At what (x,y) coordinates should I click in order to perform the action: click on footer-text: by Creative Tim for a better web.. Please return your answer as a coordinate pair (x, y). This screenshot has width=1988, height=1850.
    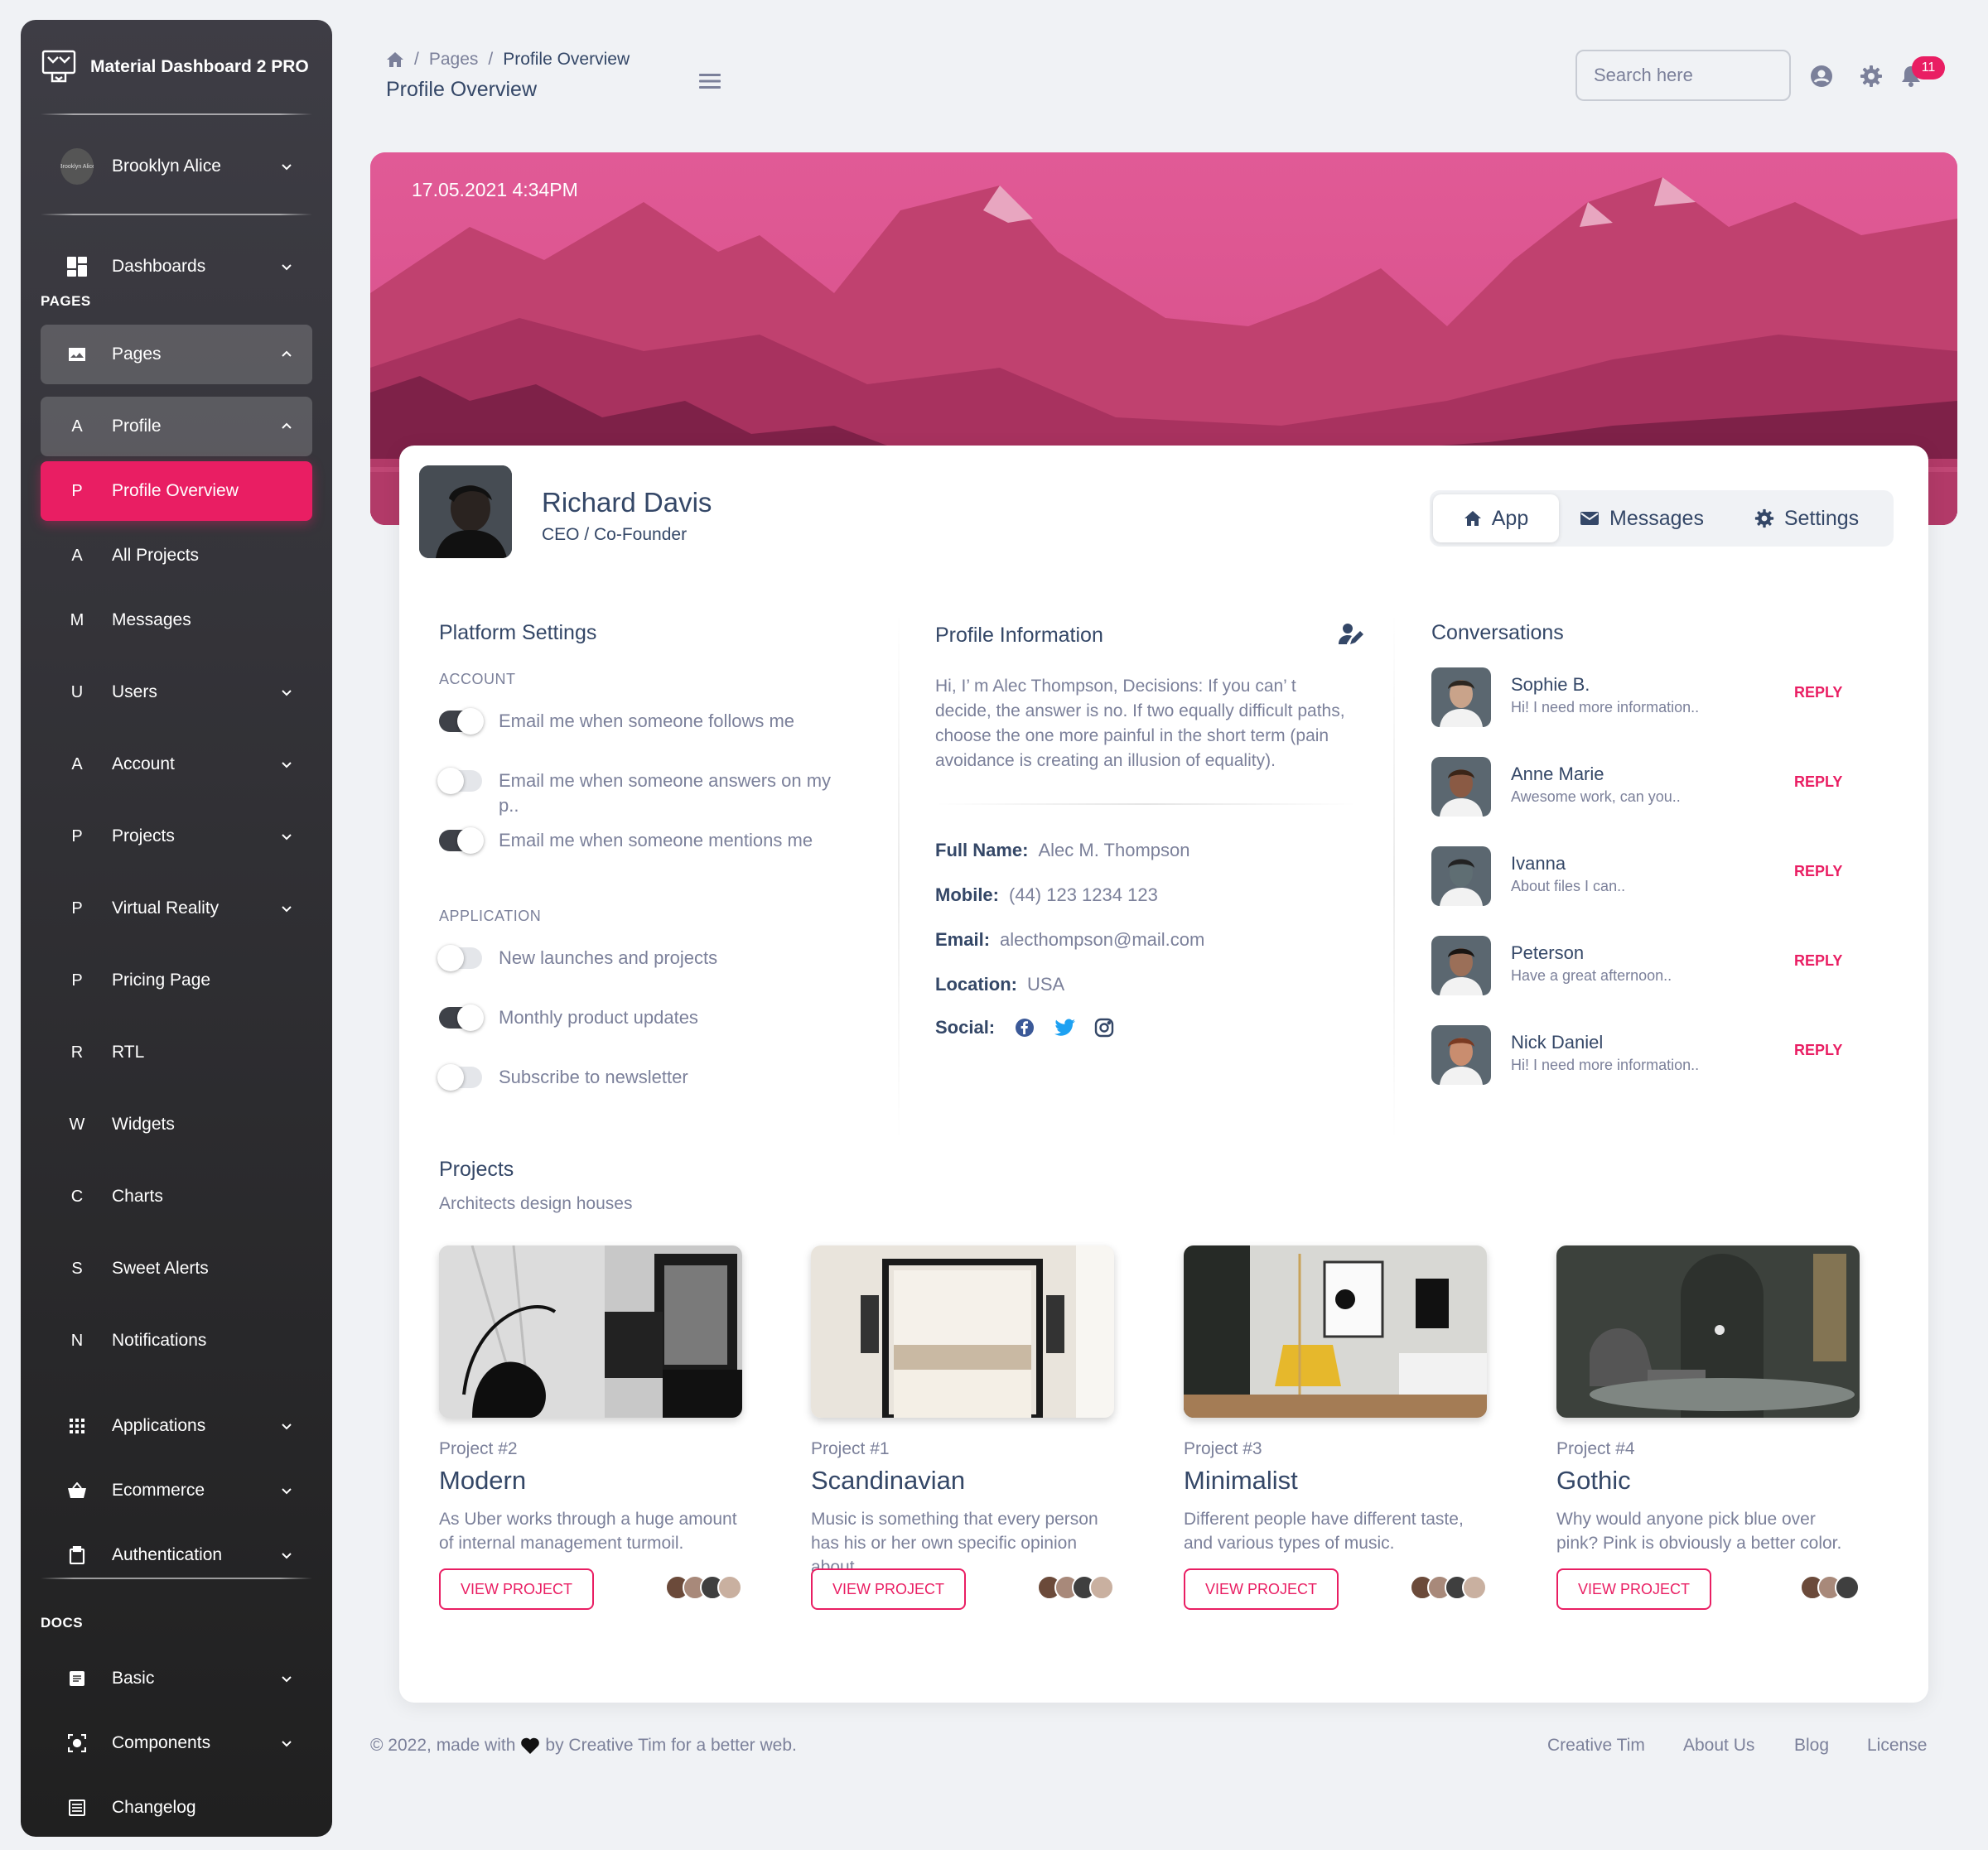
    Looking at the image, I should click on (671, 1746).